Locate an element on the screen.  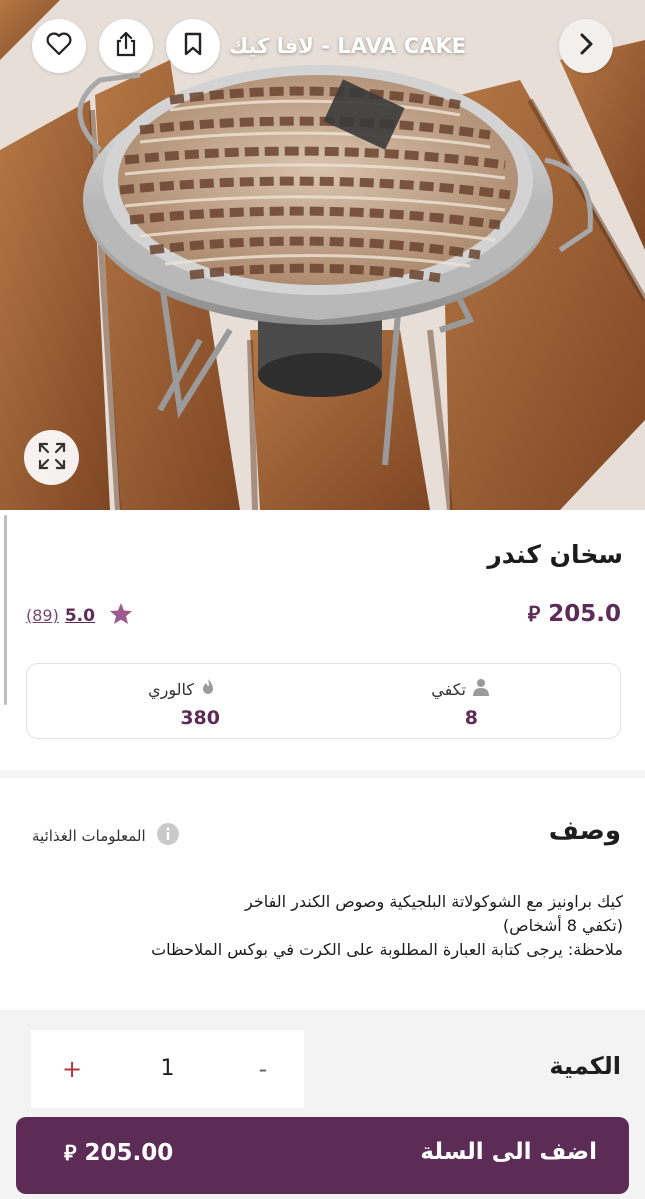
favorite-button is located at coordinates (59, 46).